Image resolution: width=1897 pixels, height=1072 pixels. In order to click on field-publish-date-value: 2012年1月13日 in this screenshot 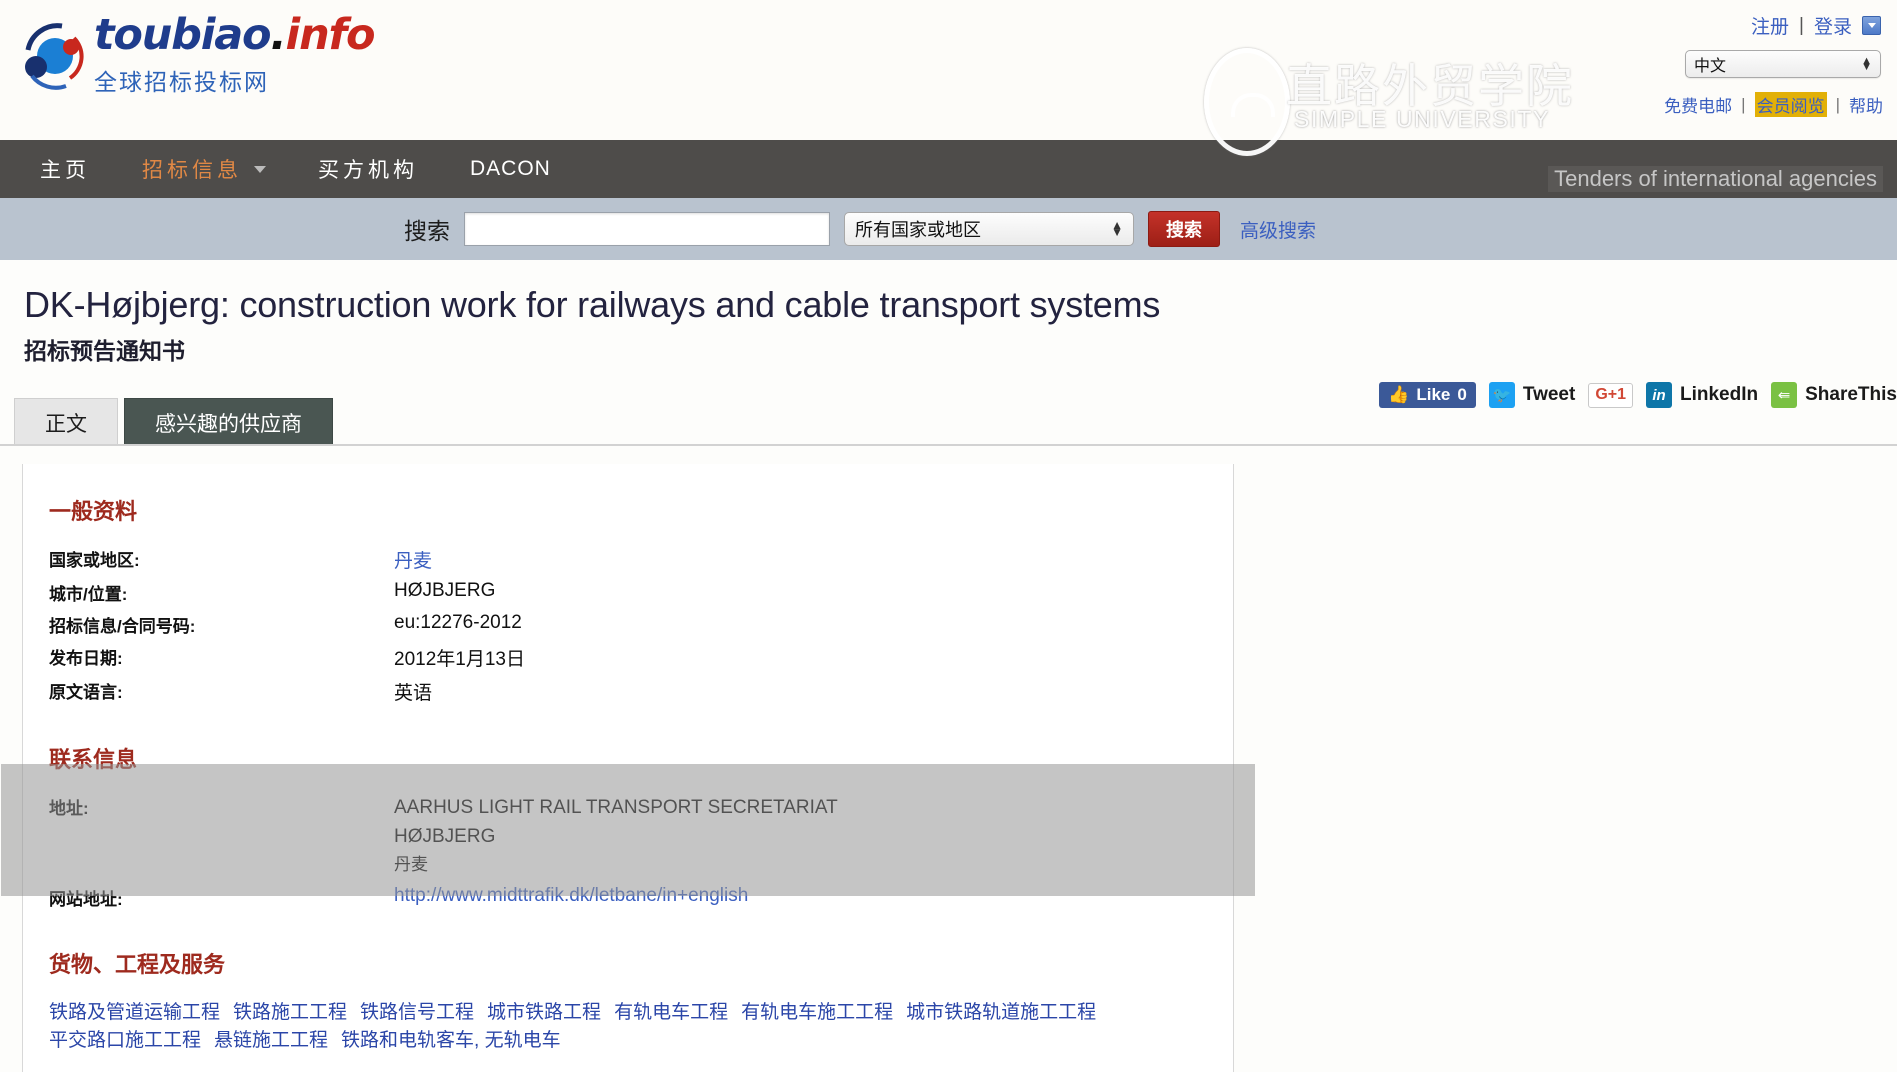, I will do `click(459, 660)`.